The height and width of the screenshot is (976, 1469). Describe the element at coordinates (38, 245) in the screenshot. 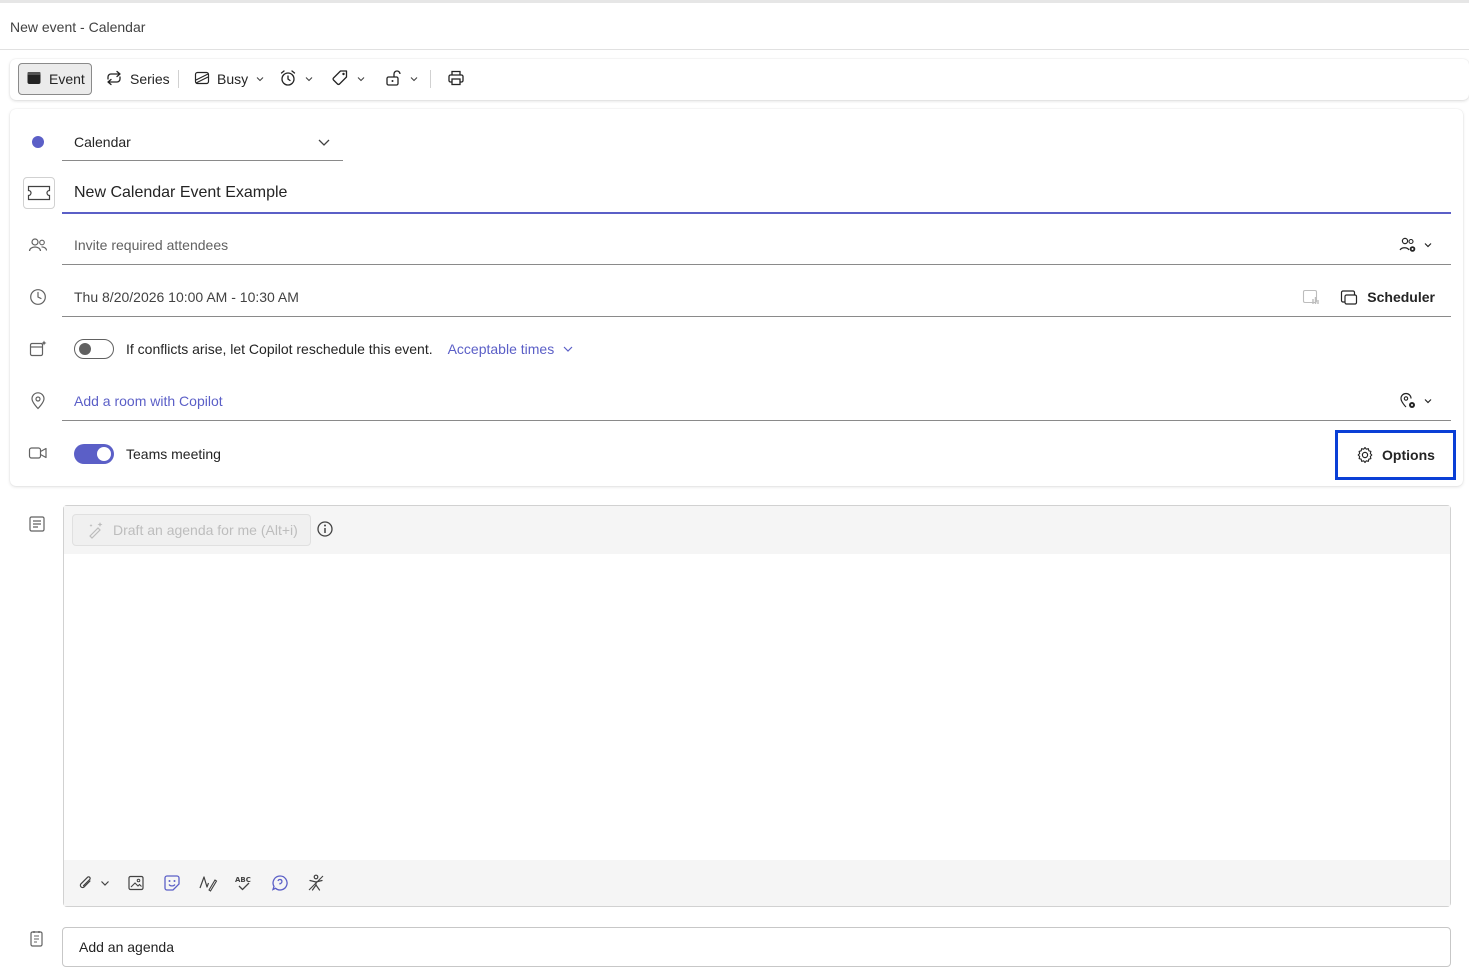

I see `people-icon` at that location.